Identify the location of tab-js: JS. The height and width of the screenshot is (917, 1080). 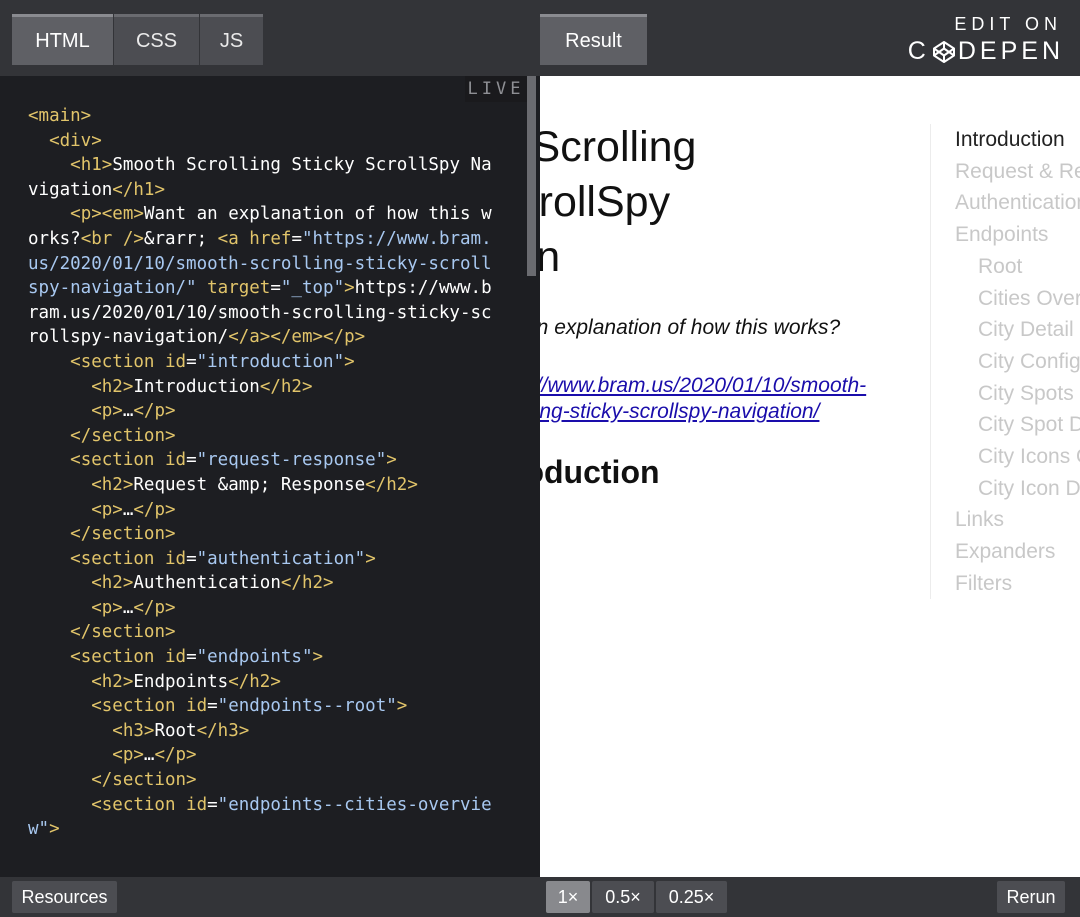
(231, 39).